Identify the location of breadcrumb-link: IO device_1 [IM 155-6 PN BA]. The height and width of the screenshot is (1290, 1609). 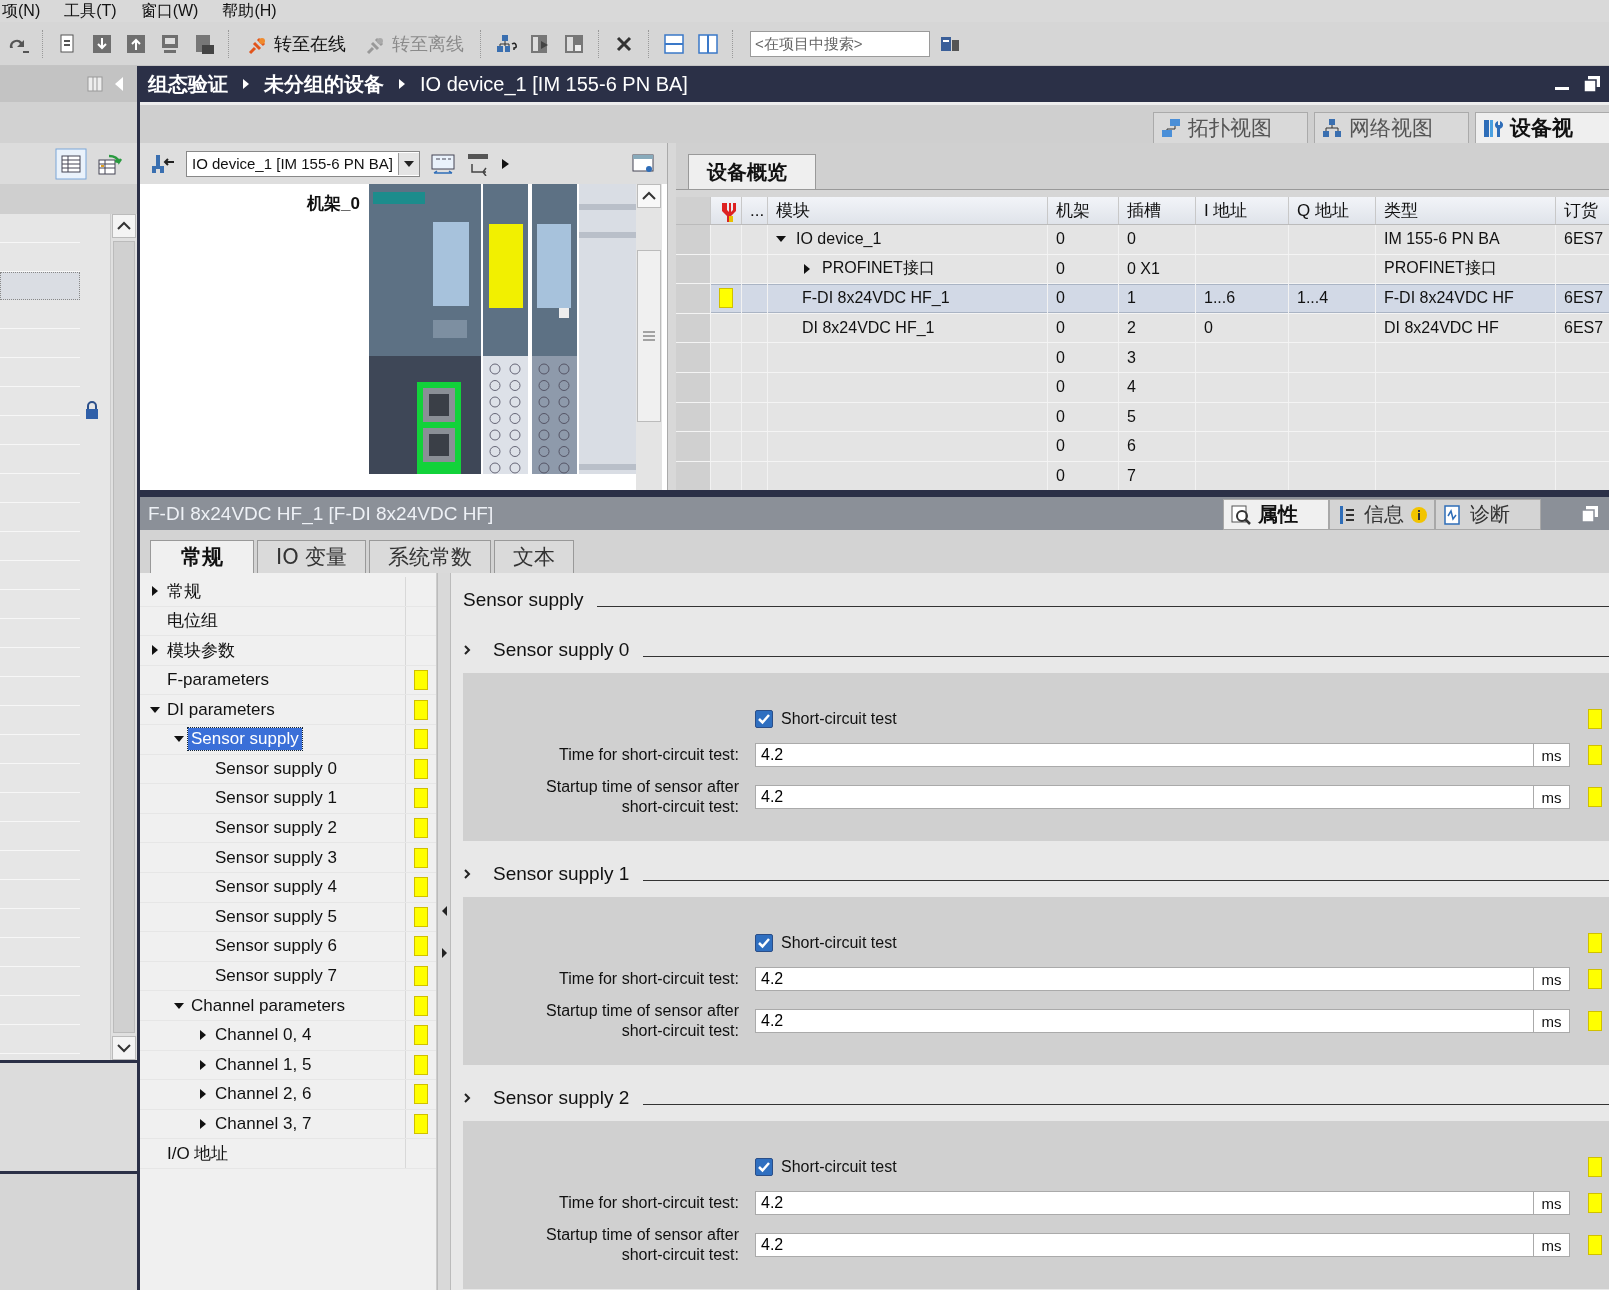
(554, 84).